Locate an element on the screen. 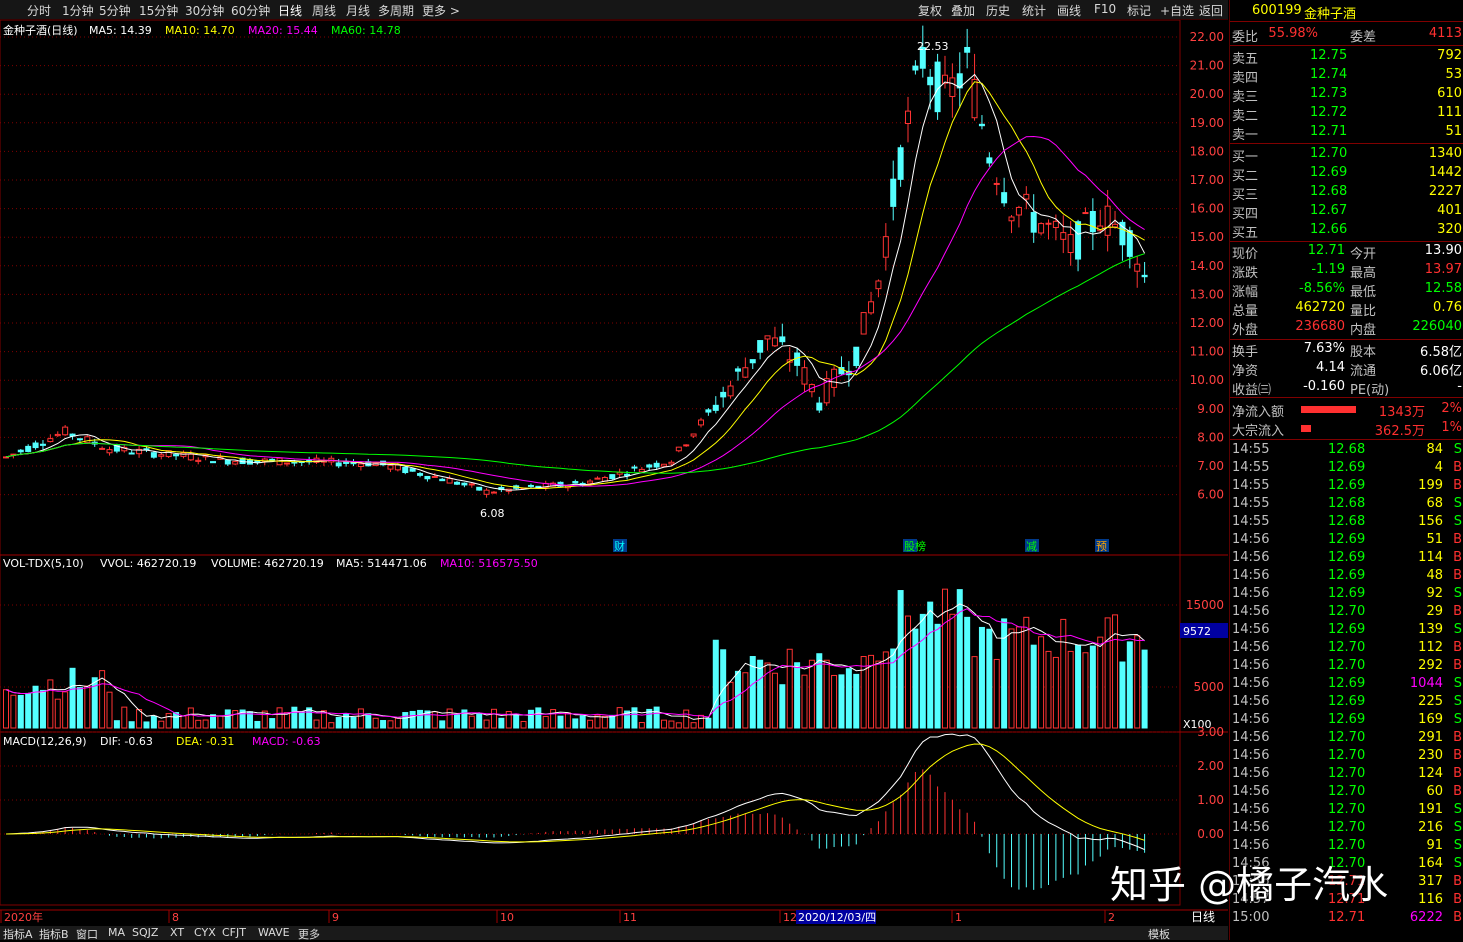 Image resolution: width=1463 pixels, height=942 pixels. indicator-tab: WAVE is located at coordinates (274, 932).